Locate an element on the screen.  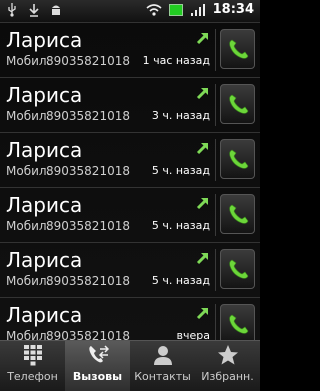
contact-icon is located at coordinates (162, 355).